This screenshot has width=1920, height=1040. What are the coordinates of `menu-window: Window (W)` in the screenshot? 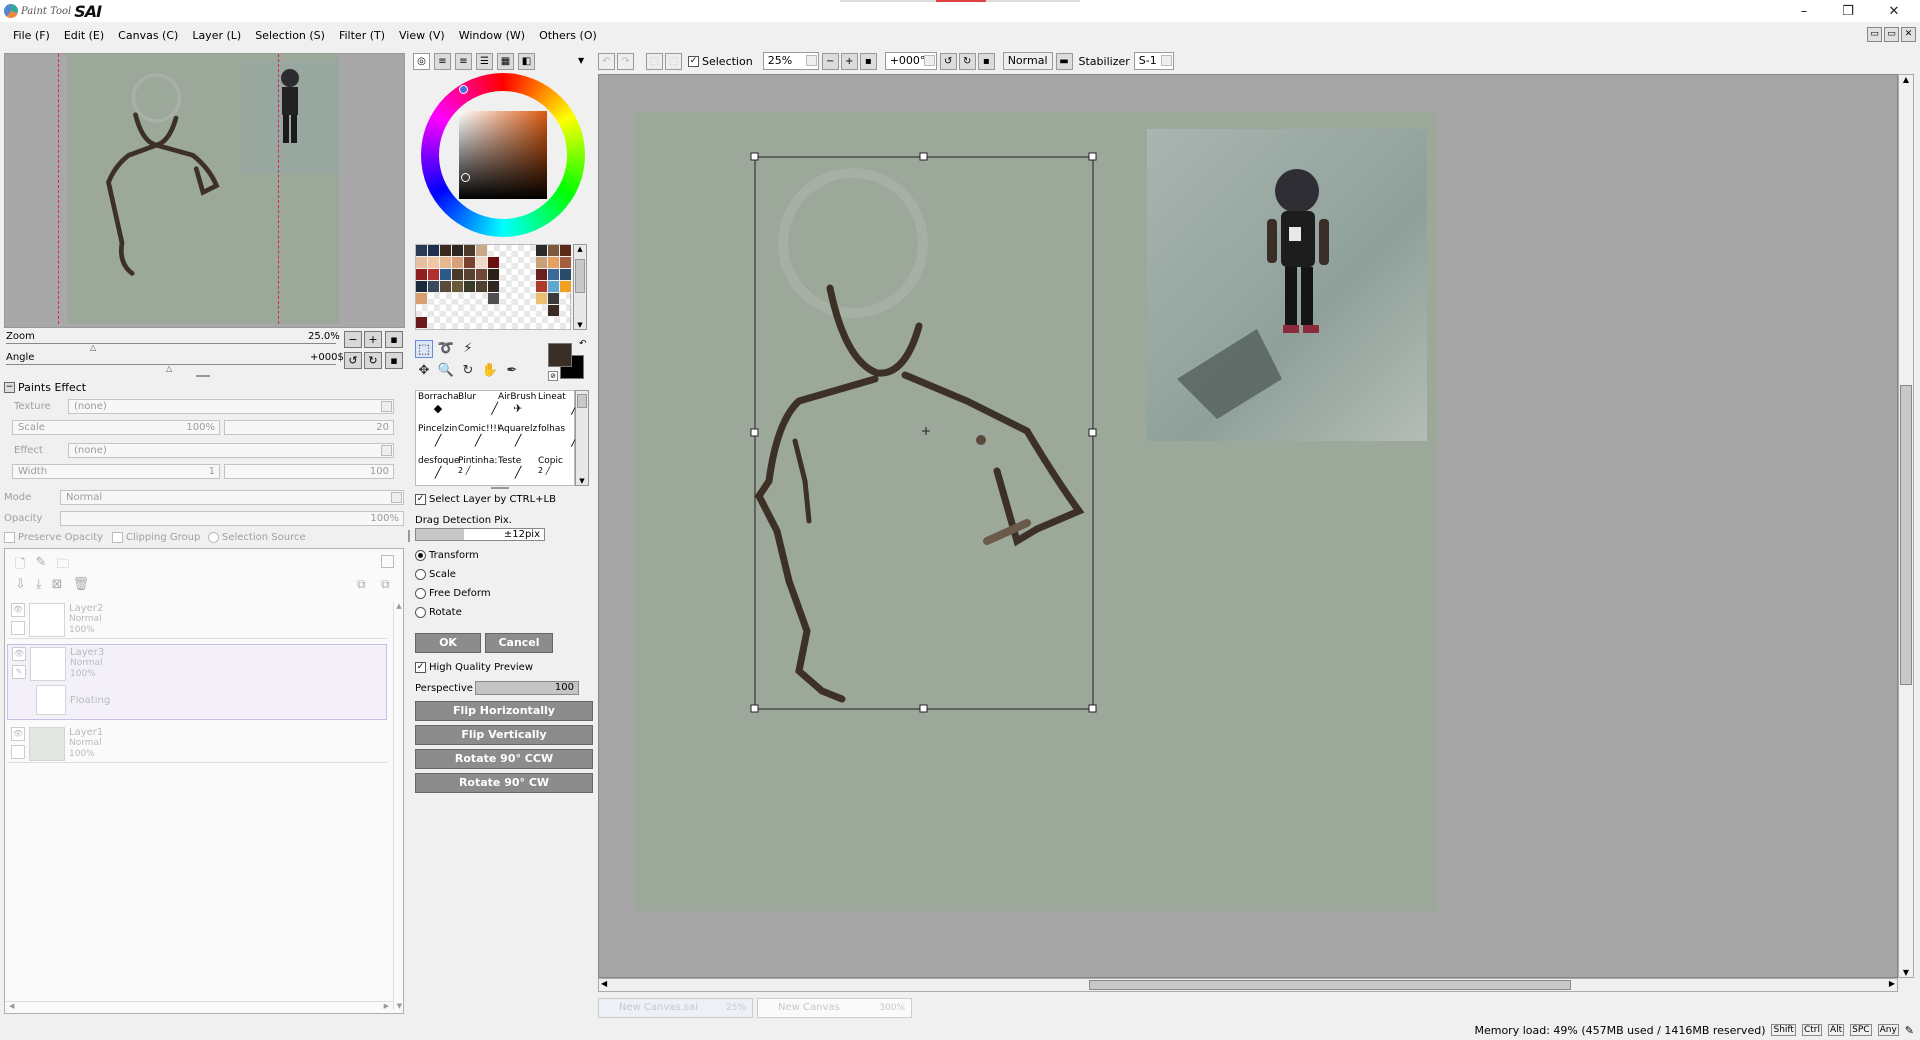 It's located at (492, 35).